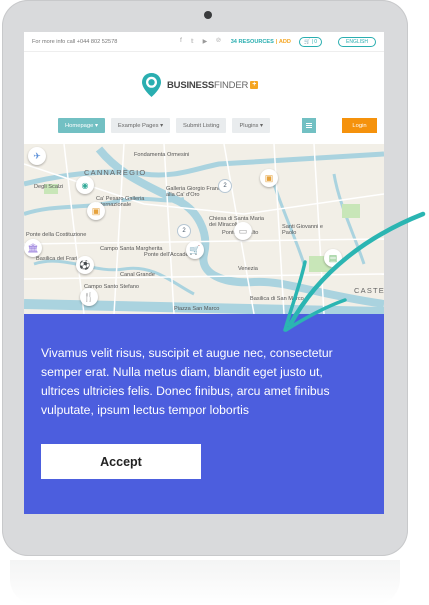  Describe the element at coordinates (37, 156) in the screenshot. I see `airplane-marker-icon: ✈` at that location.